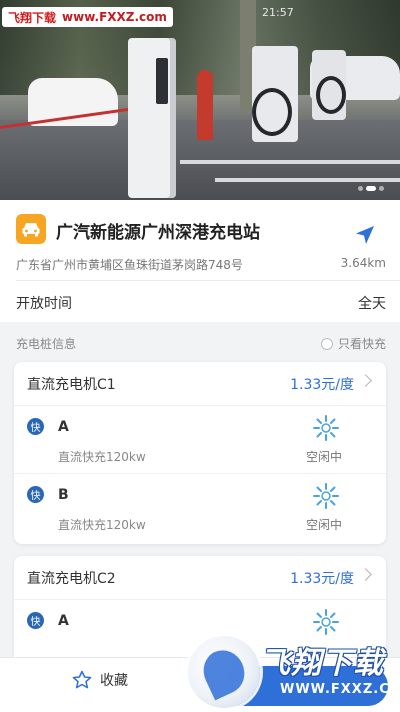 The width and height of the screenshot is (400, 712). I want to click on opening-hours-label: 开放时间, so click(44, 304).